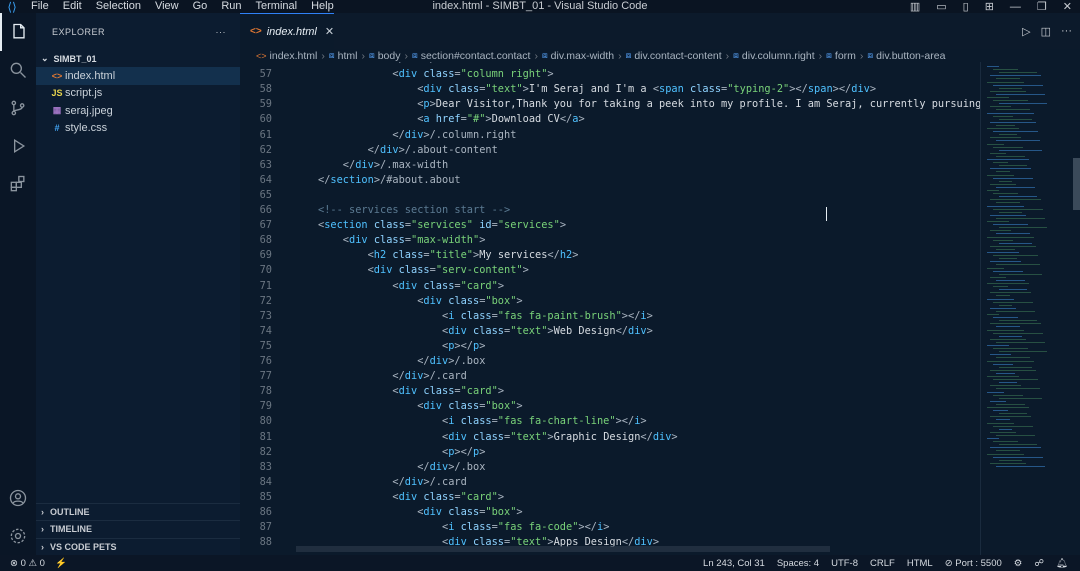  Describe the element at coordinates (544, 55) in the screenshot. I see `element-icon: ⧈` at that location.